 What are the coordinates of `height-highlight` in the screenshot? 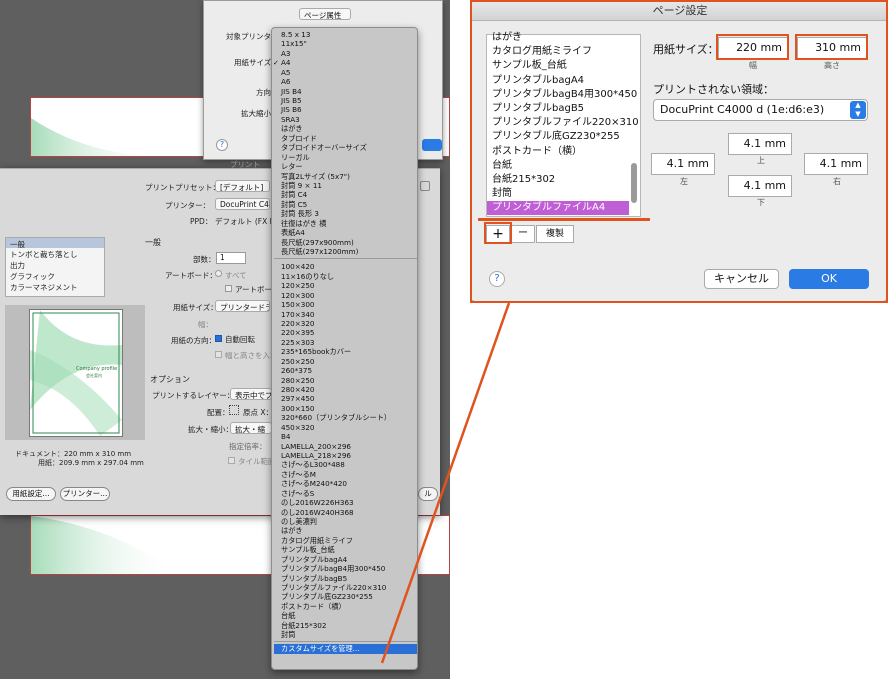 It's located at (831, 47).